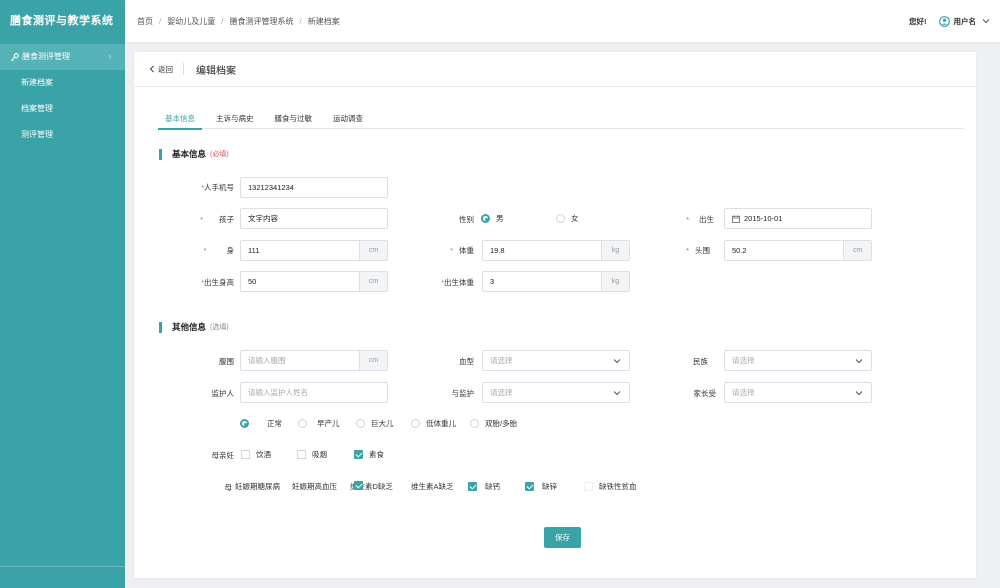 The width and height of the screenshot is (1000, 588). I want to click on gestational-diabetes-checkbox: 妊娠期糖尿病, so click(257, 486).